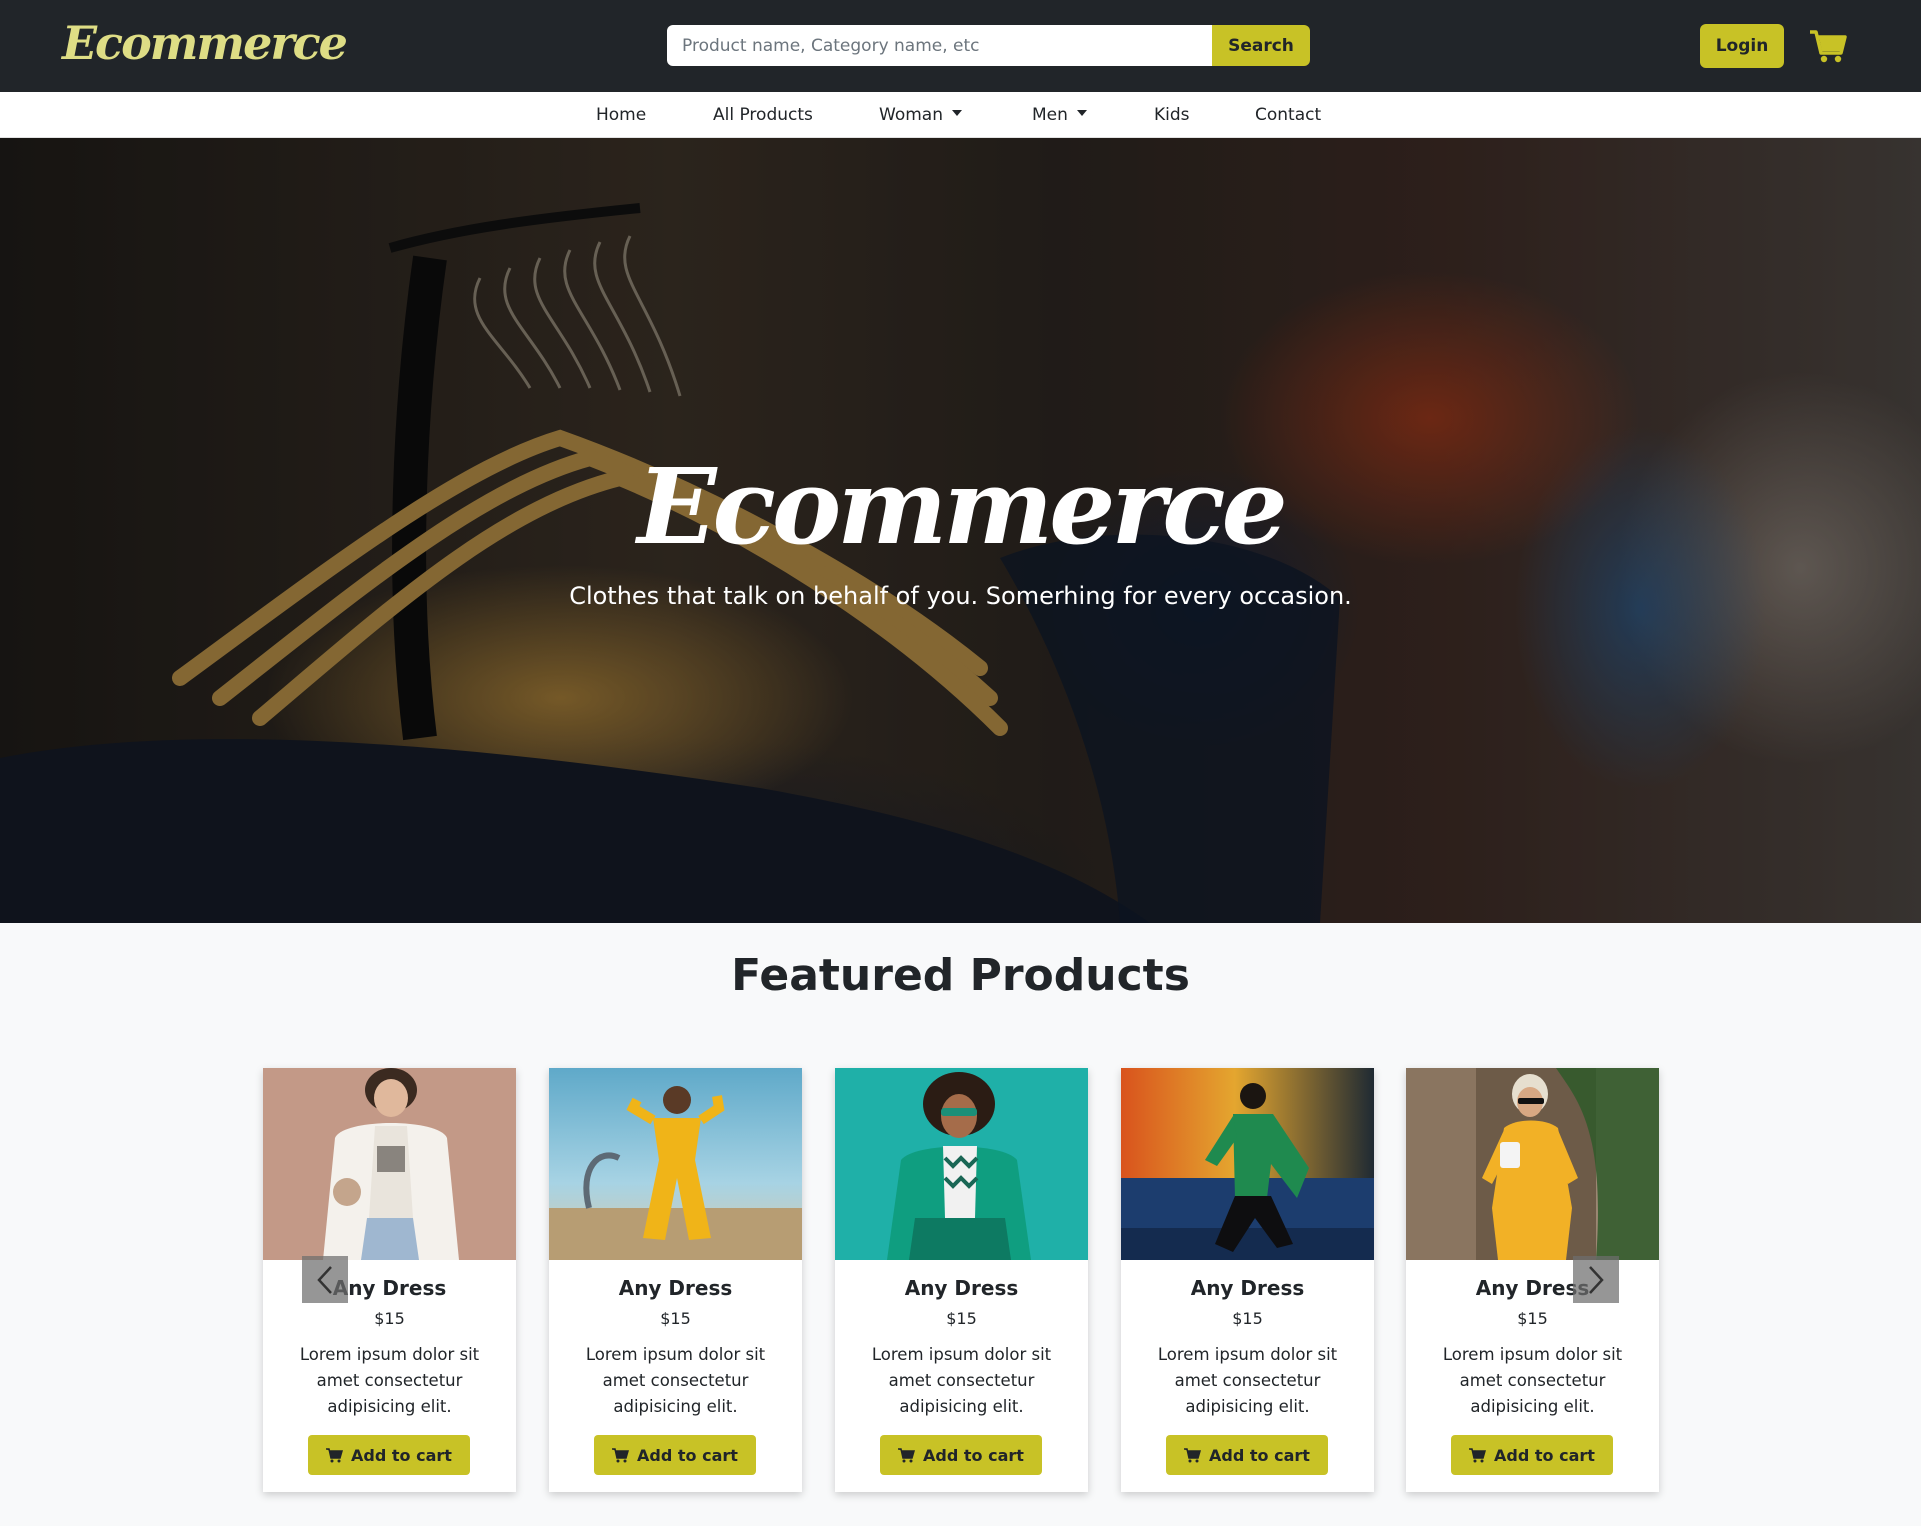 The height and width of the screenshot is (1526, 1921). Describe the element at coordinates (1742, 46) in the screenshot. I see `login-button: Login` at that location.